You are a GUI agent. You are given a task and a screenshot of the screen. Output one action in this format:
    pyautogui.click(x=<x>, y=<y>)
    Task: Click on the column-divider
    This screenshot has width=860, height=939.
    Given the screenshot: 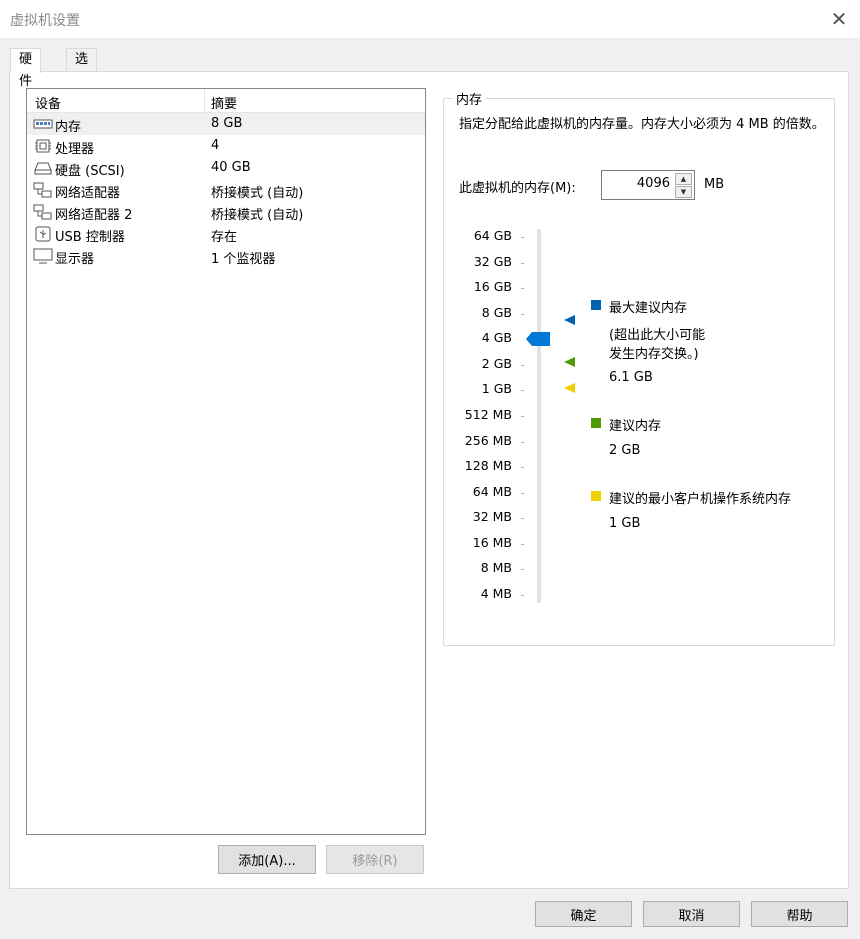 What is the action you would take?
    pyautogui.click(x=204, y=101)
    